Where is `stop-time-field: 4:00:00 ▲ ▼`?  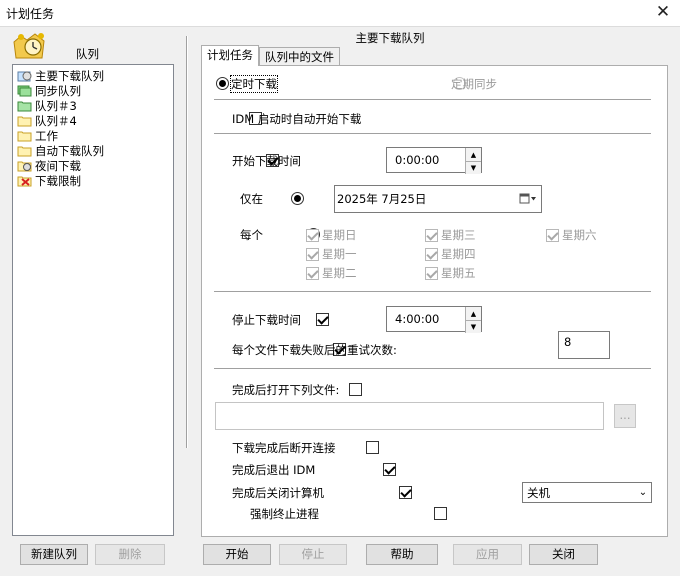
stop-time-field: 4:00:00 ▲ ▼ is located at coordinates (434, 319).